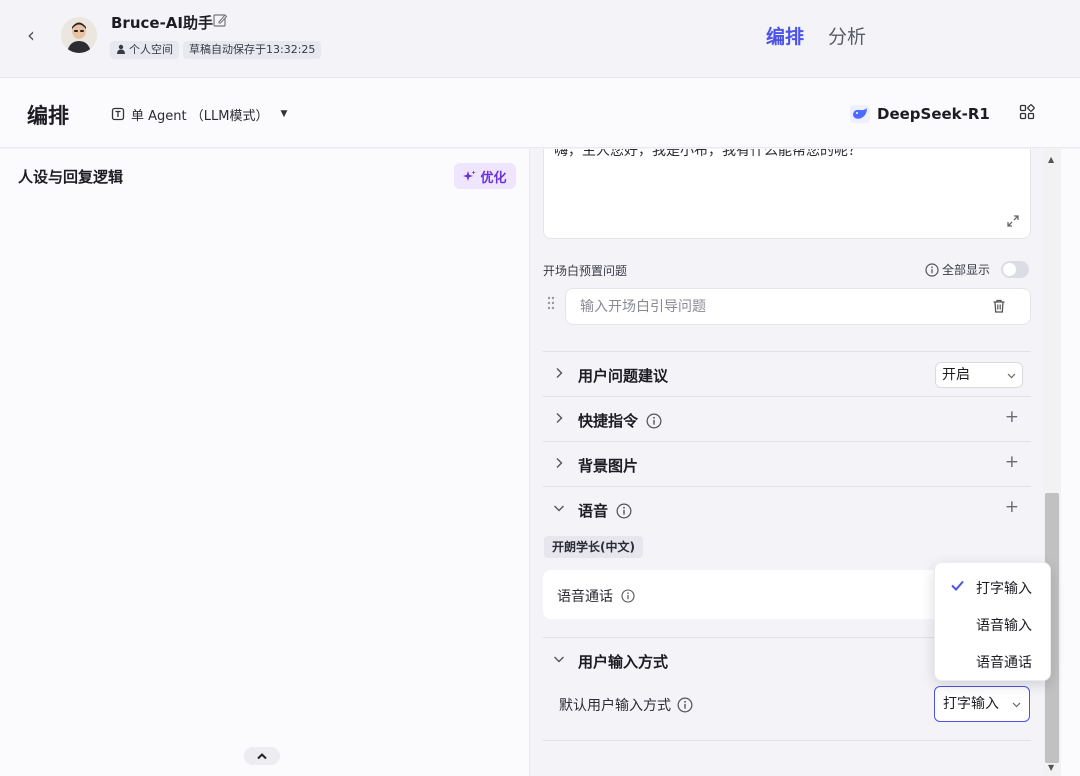 The width and height of the screenshot is (1080, 776). What do you see at coordinates (979, 375) in the screenshot?
I see `question-suggestions-select: 开启` at bounding box center [979, 375].